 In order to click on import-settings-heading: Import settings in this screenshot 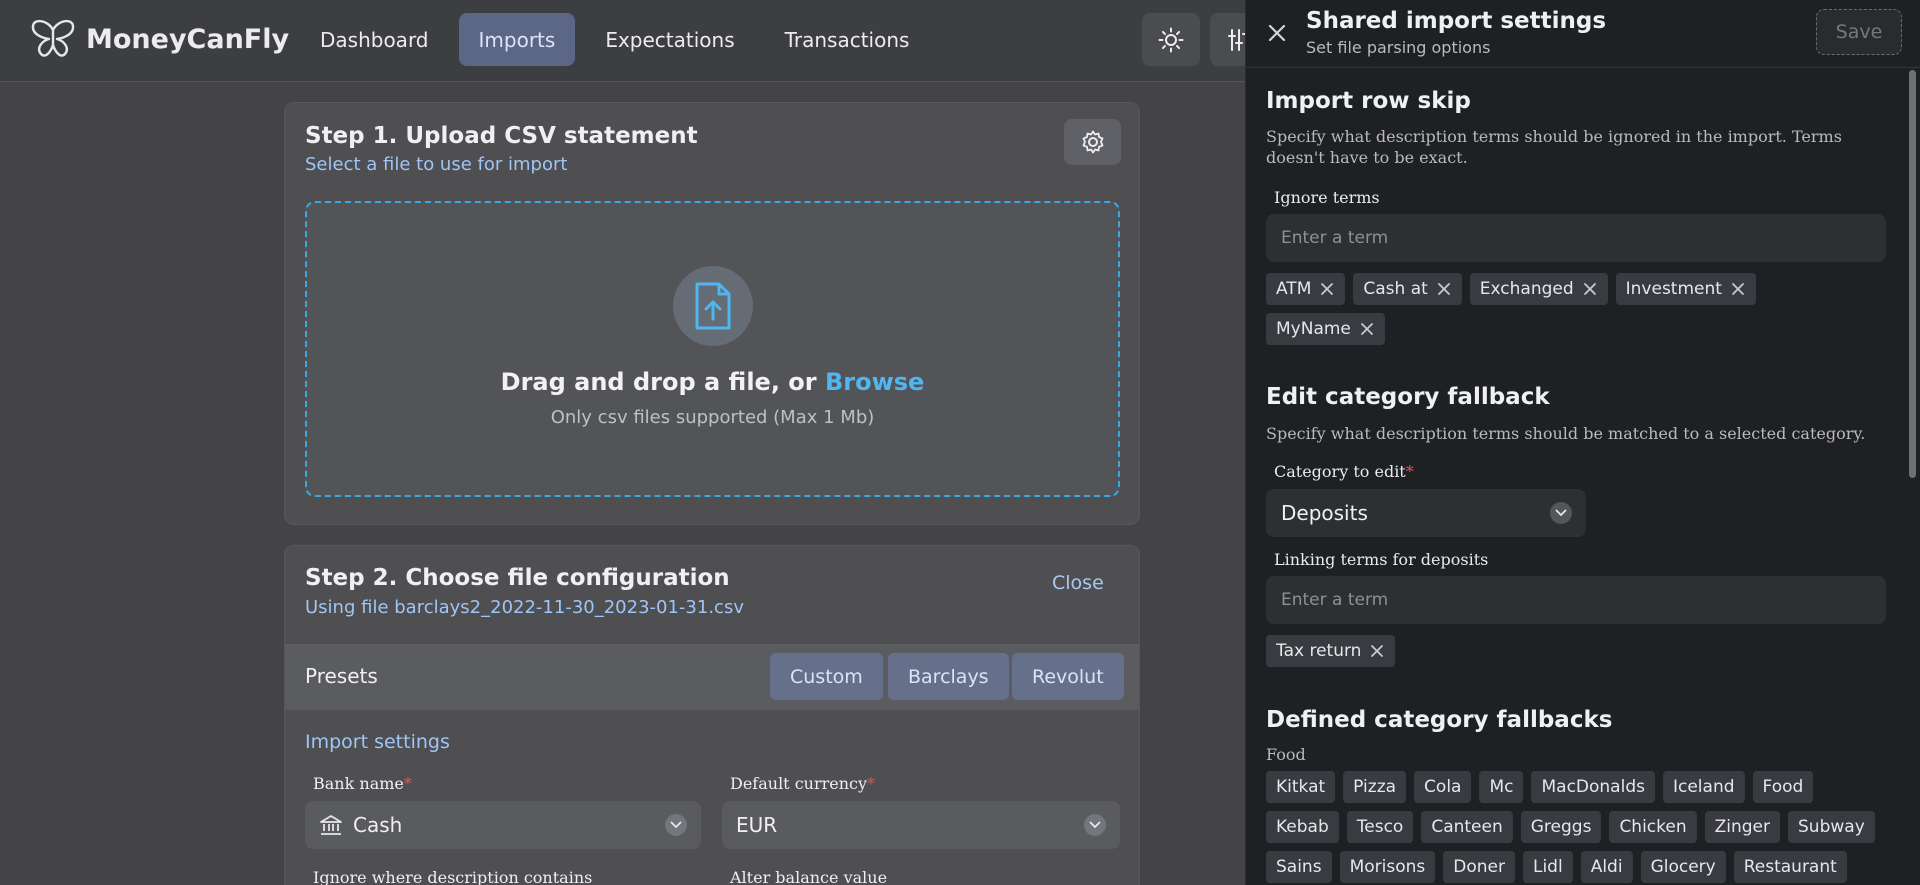, I will do `click(377, 742)`.